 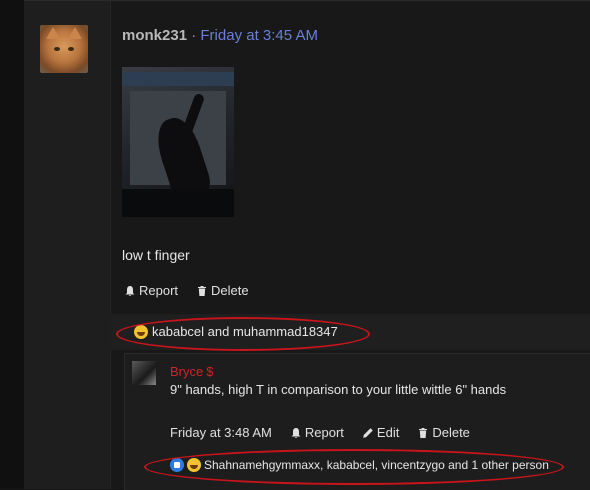 I want to click on reply-avatar, so click(x=144, y=373).